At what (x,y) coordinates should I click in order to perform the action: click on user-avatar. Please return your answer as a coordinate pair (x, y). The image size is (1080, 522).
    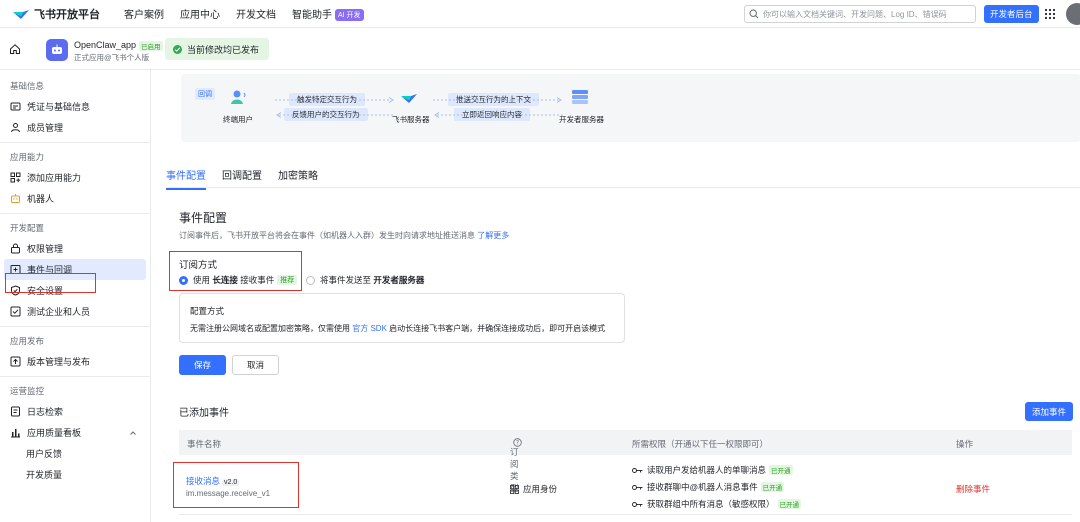
    Looking at the image, I should click on (1073, 14).